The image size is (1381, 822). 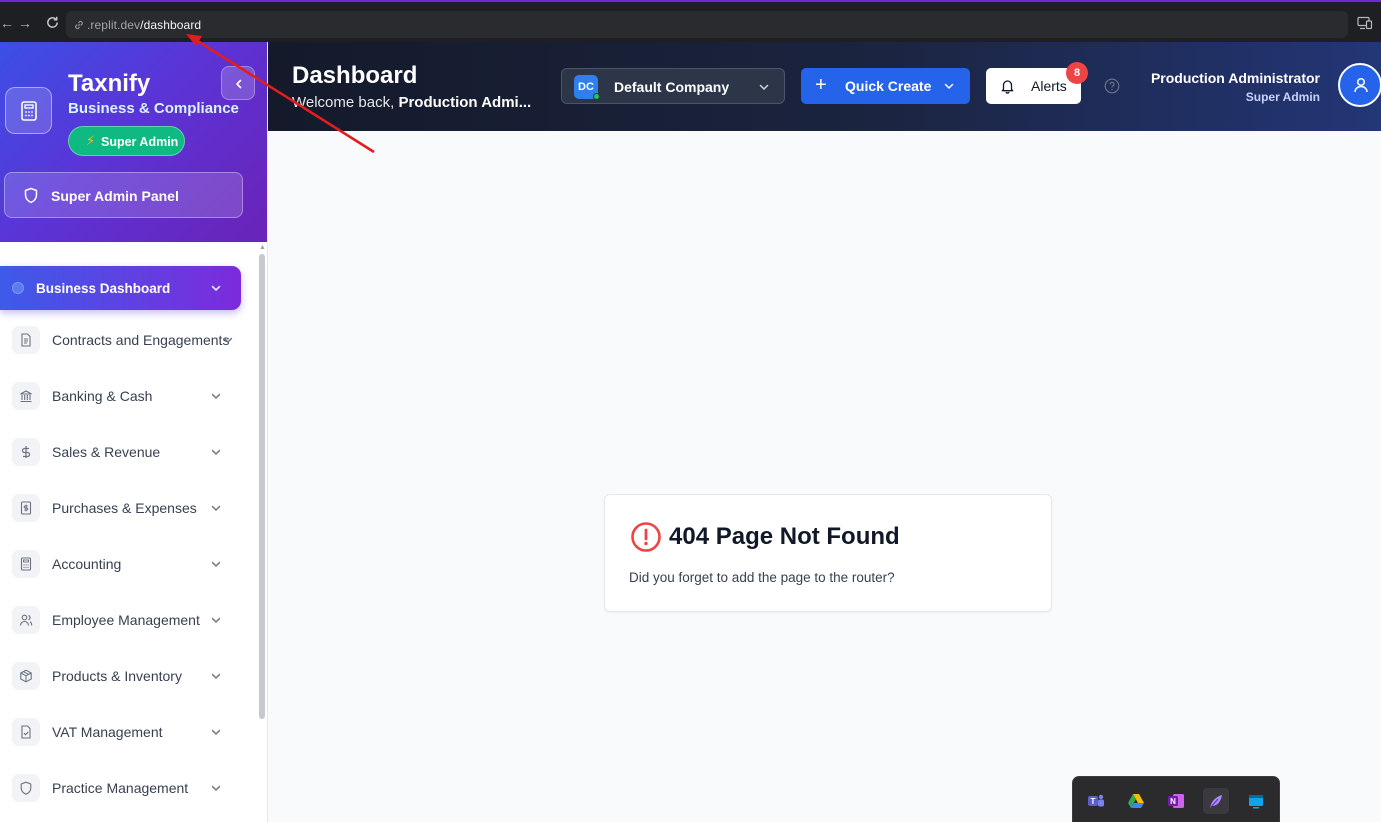 I want to click on sidebar-item-purchases: Purchases & Expenses, so click(x=125, y=508).